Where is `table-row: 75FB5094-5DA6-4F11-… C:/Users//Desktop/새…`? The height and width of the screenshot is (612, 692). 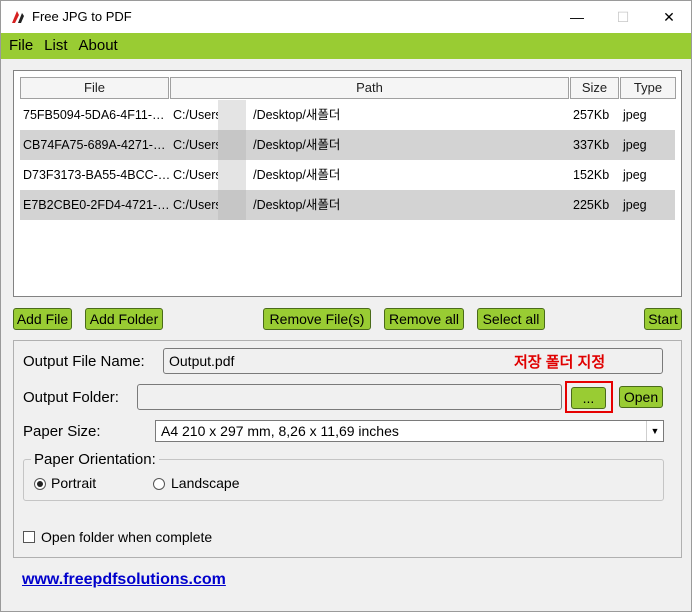 table-row: 75FB5094-5DA6-4F11-… C:/Users//Desktop/새… is located at coordinates (347, 115).